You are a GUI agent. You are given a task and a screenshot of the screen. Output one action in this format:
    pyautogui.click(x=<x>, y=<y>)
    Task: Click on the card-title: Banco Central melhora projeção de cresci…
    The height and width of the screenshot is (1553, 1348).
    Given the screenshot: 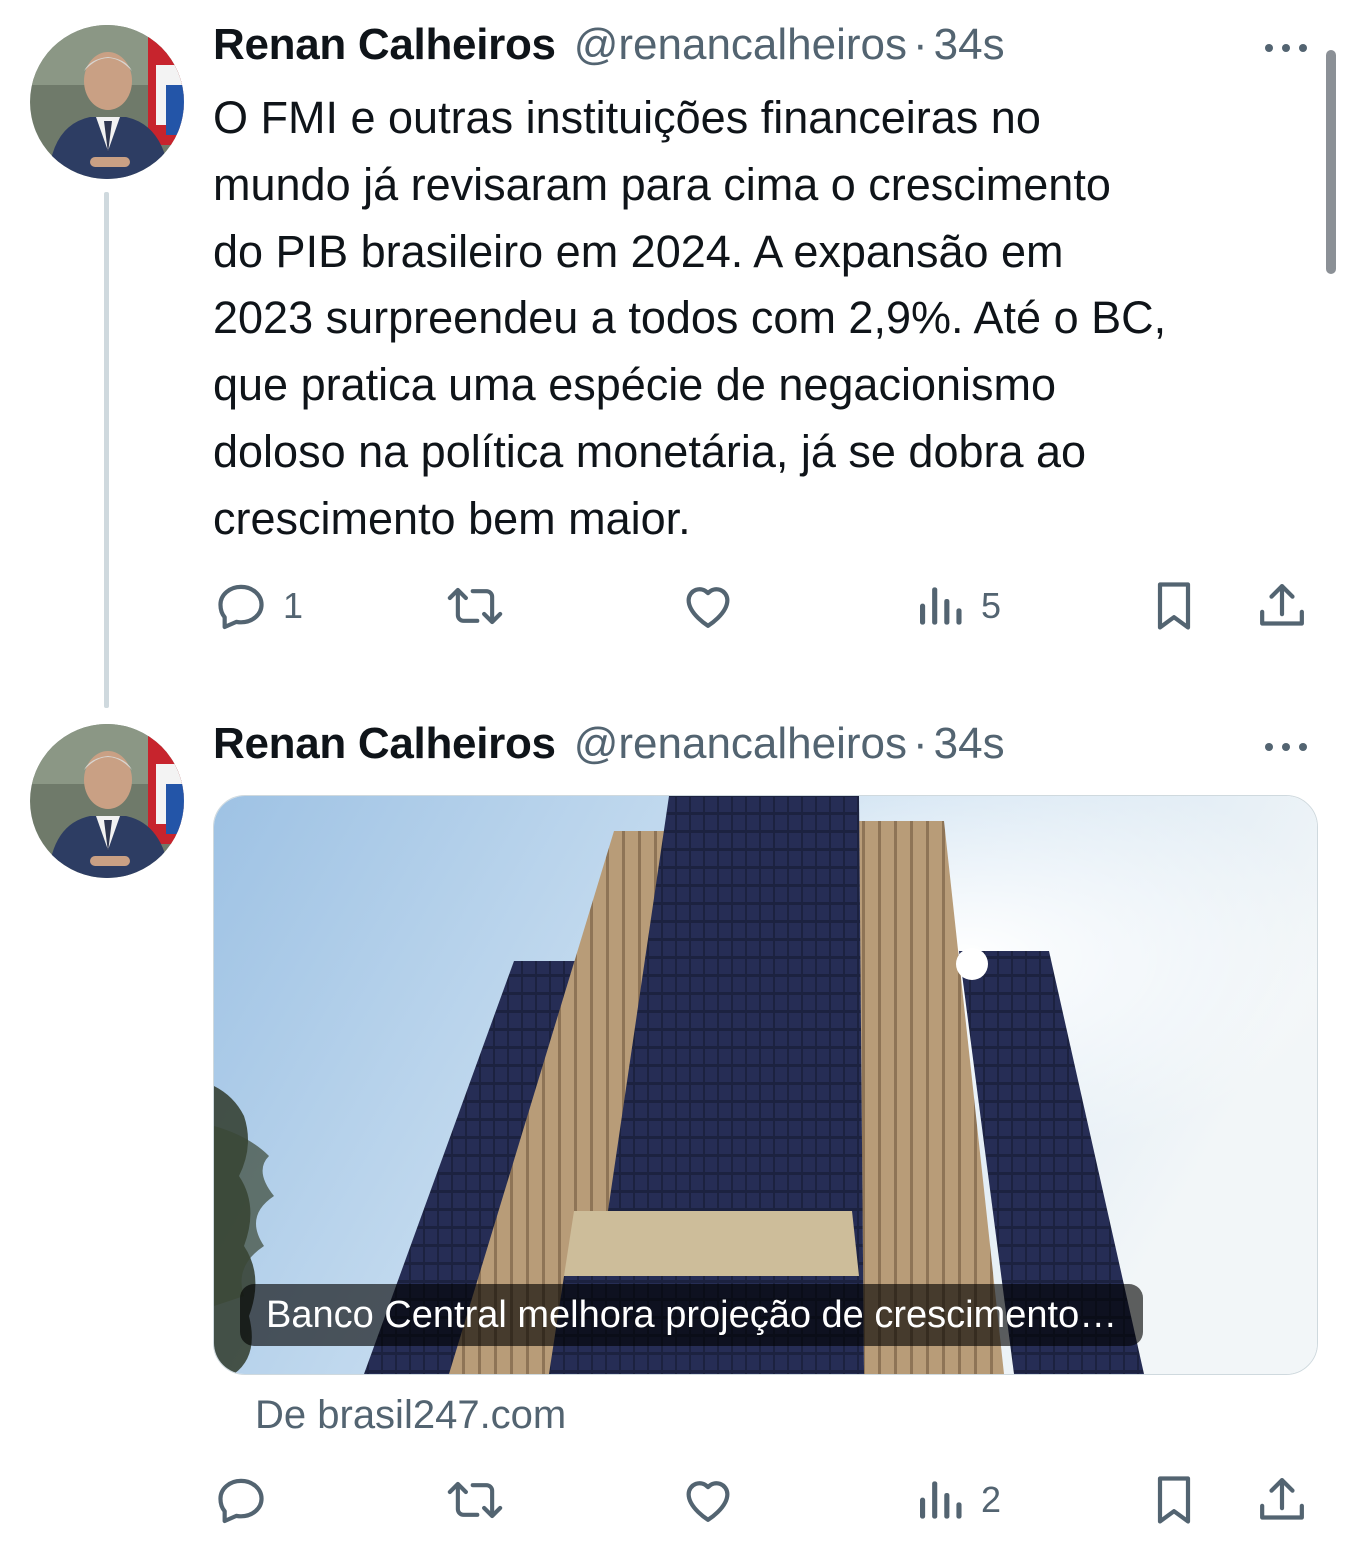 What is the action you would take?
    pyautogui.click(x=692, y=1315)
    